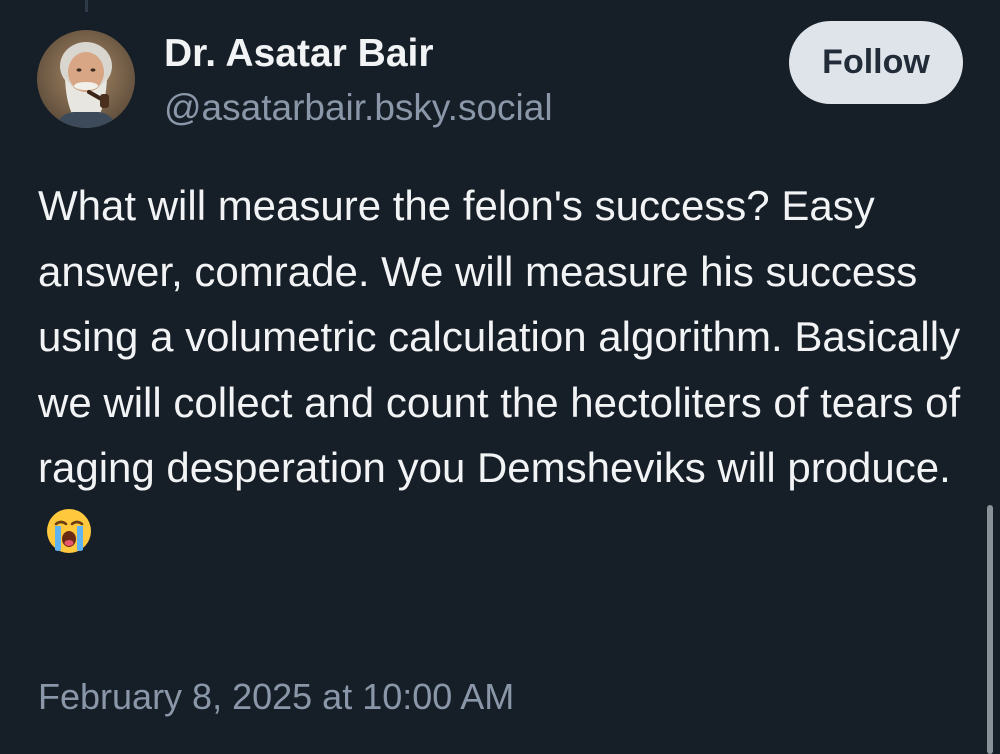 The height and width of the screenshot is (754, 1000). I want to click on avatar-image, so click(86, 79).